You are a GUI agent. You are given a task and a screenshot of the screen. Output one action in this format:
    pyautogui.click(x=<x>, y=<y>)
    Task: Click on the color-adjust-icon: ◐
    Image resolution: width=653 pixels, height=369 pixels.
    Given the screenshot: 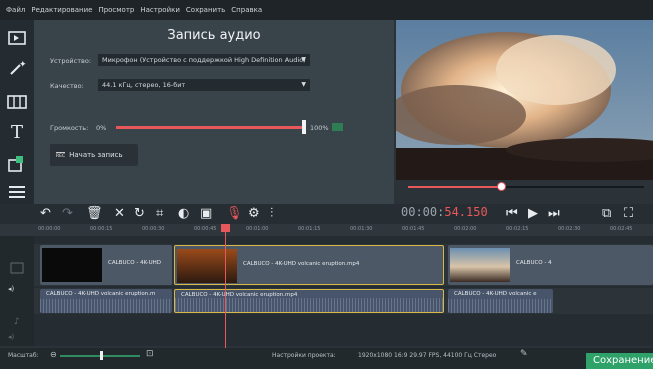 What is the action you would take?
    pyautogui.click(x=183, y=213)
    